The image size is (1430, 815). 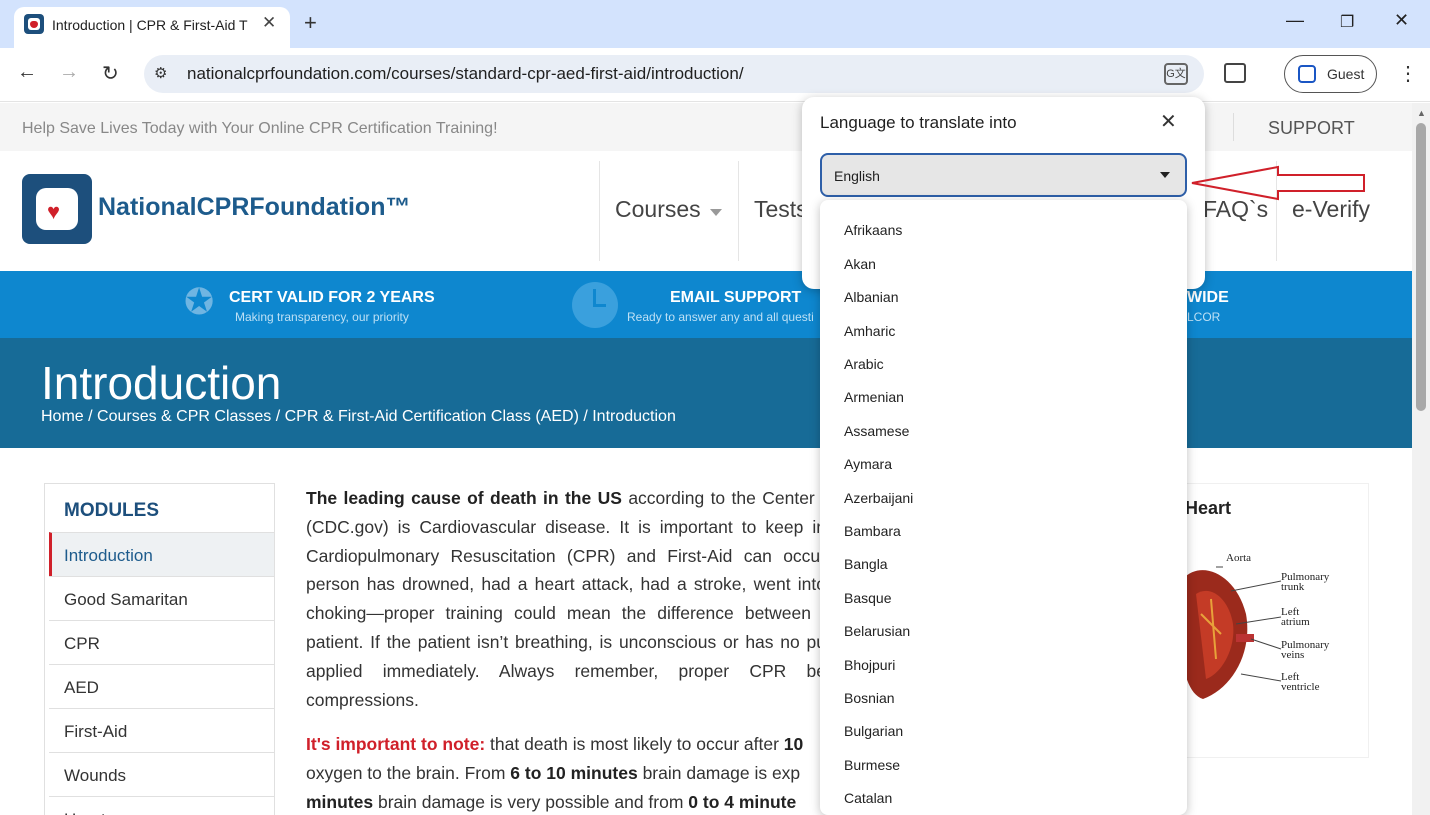 What do you see at coordinates (1421, 267) in the screenshot?
I see `scrollbar-thumb` at bounding box center [1421, 267].